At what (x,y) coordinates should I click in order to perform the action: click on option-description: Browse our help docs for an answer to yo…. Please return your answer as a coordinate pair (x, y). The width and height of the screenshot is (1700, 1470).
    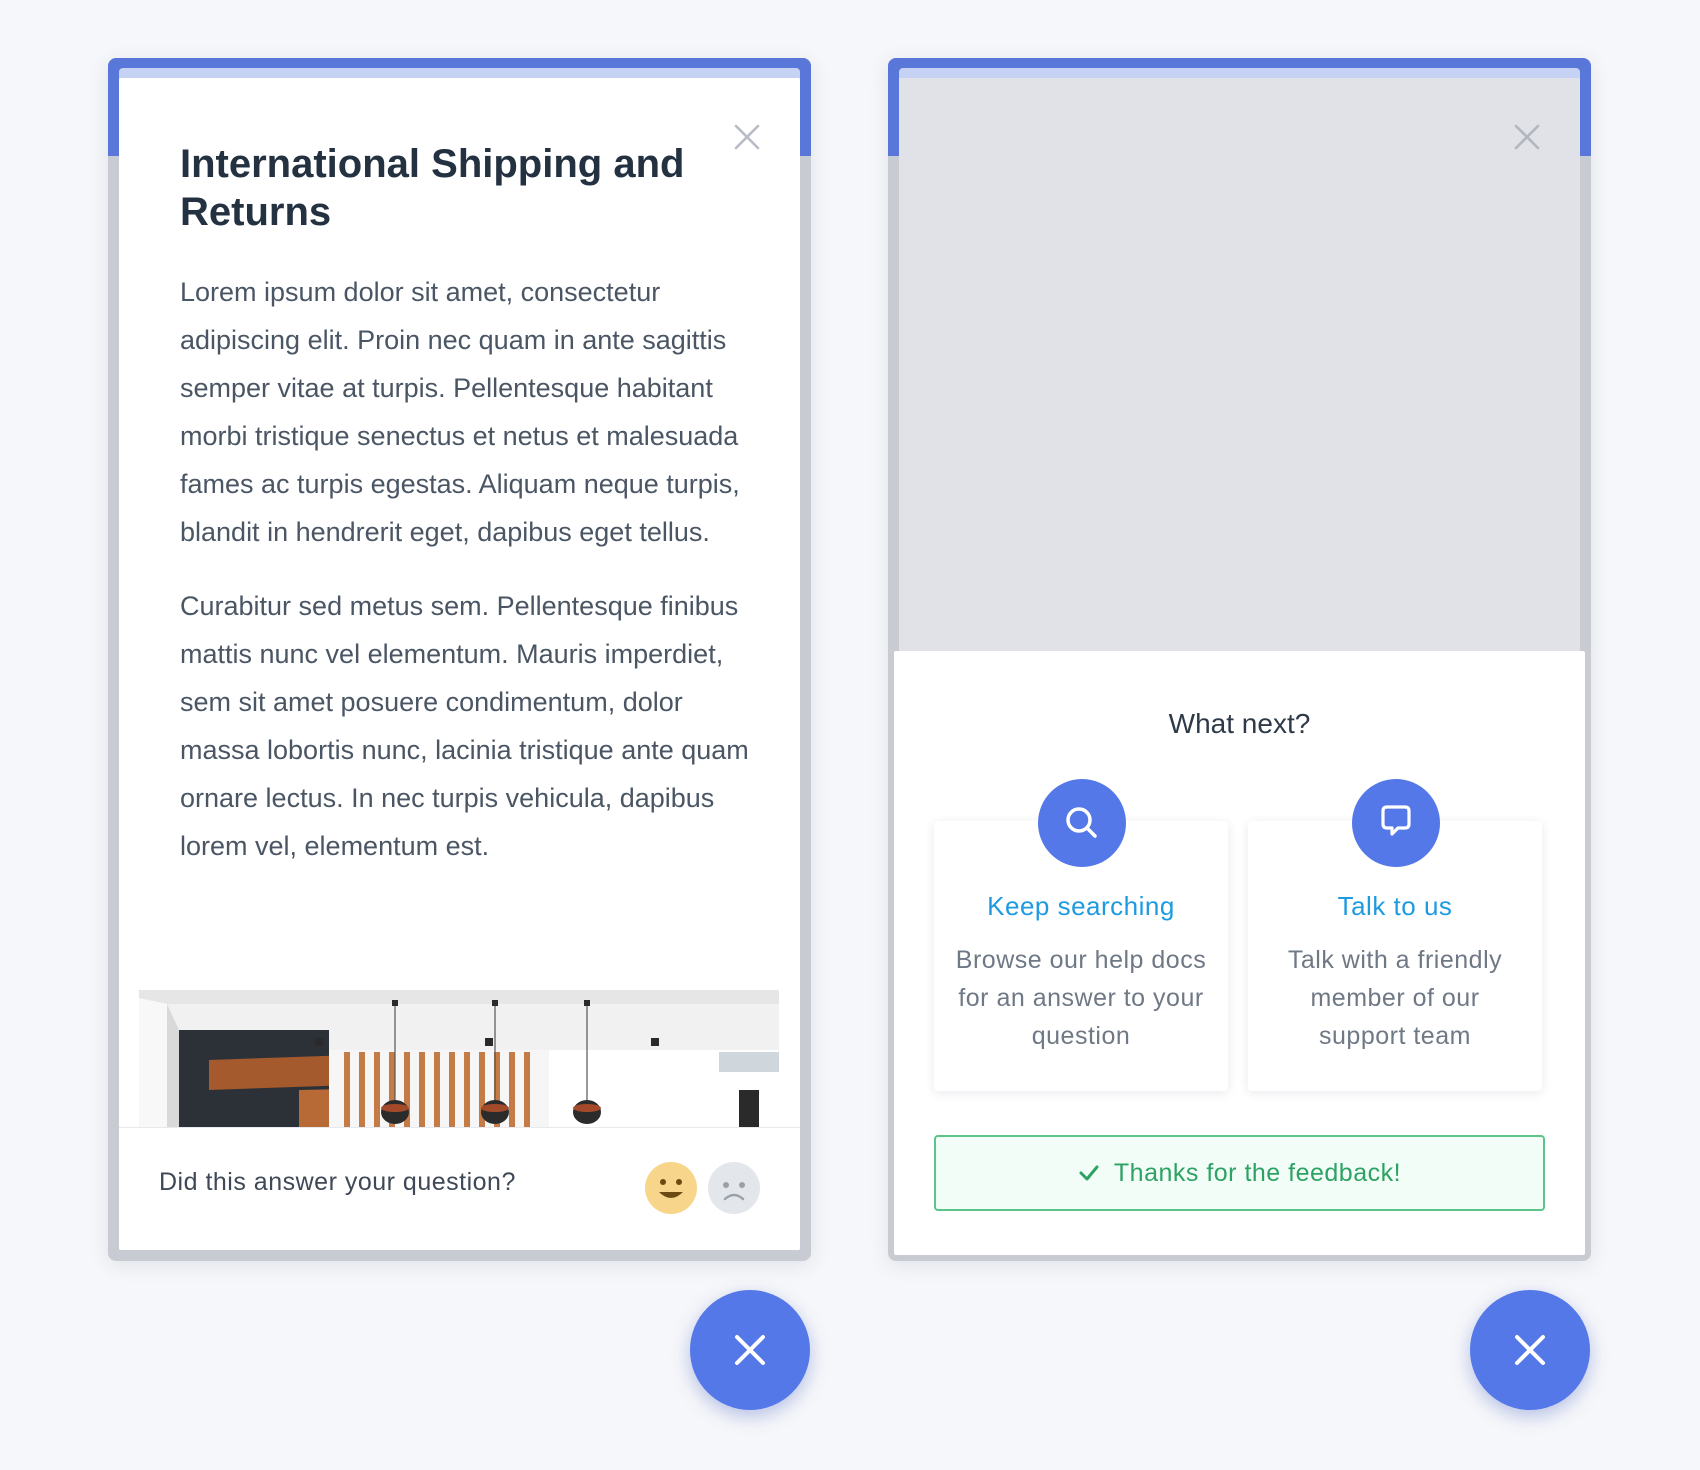
    Looking at the image, I should click on (1081, 998).